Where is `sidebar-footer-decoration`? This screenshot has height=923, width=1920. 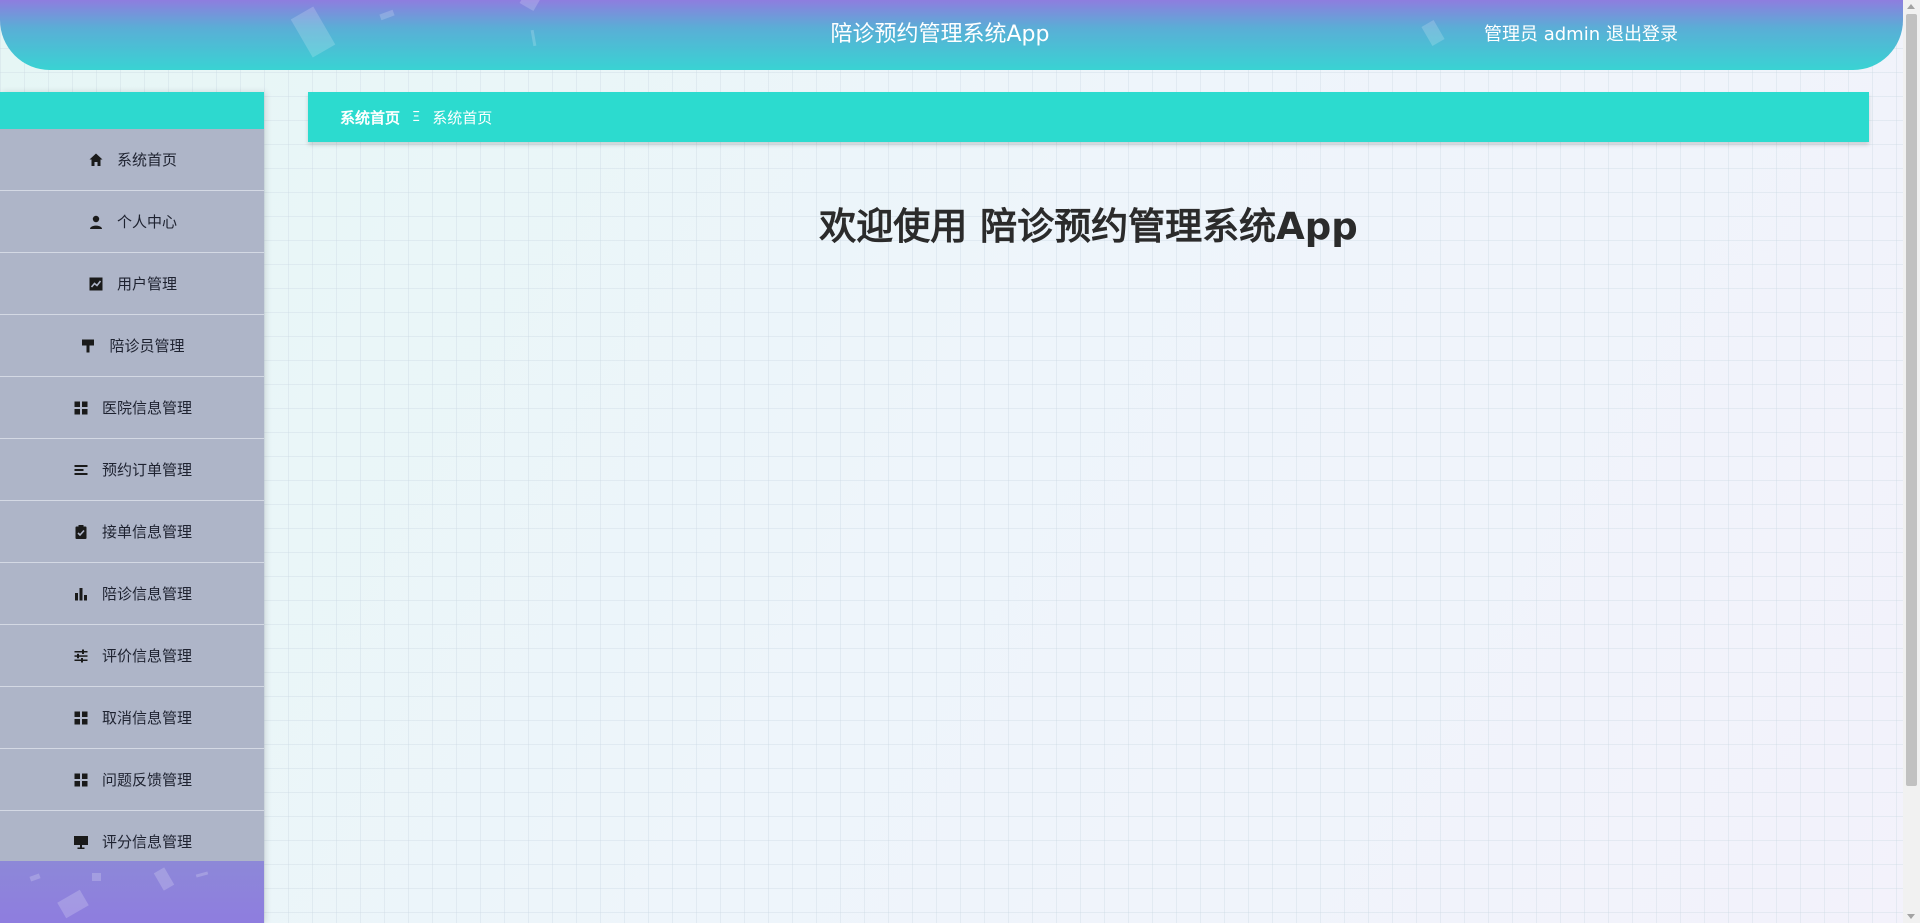
sidebar-footer-decoration is located at coordinates (132, 892).